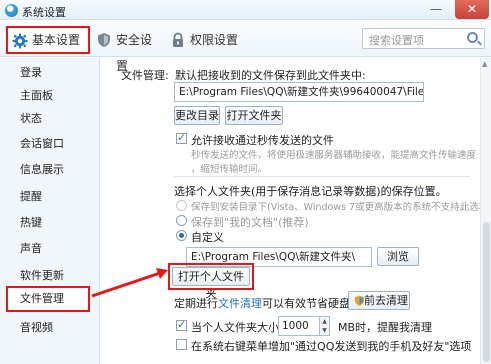 The image size is (491, 364). Describe the element at coordinates (486, 292) in the screenshot. I see `scroll-thumb` at that location.